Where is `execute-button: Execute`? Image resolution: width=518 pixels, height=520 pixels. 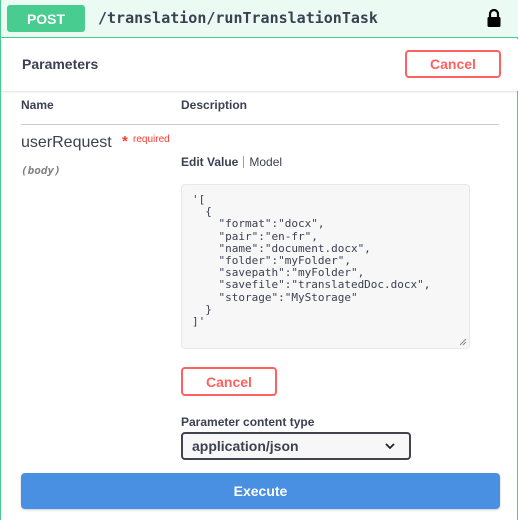 execute-button: Execute is located at coordinates (260, 491).